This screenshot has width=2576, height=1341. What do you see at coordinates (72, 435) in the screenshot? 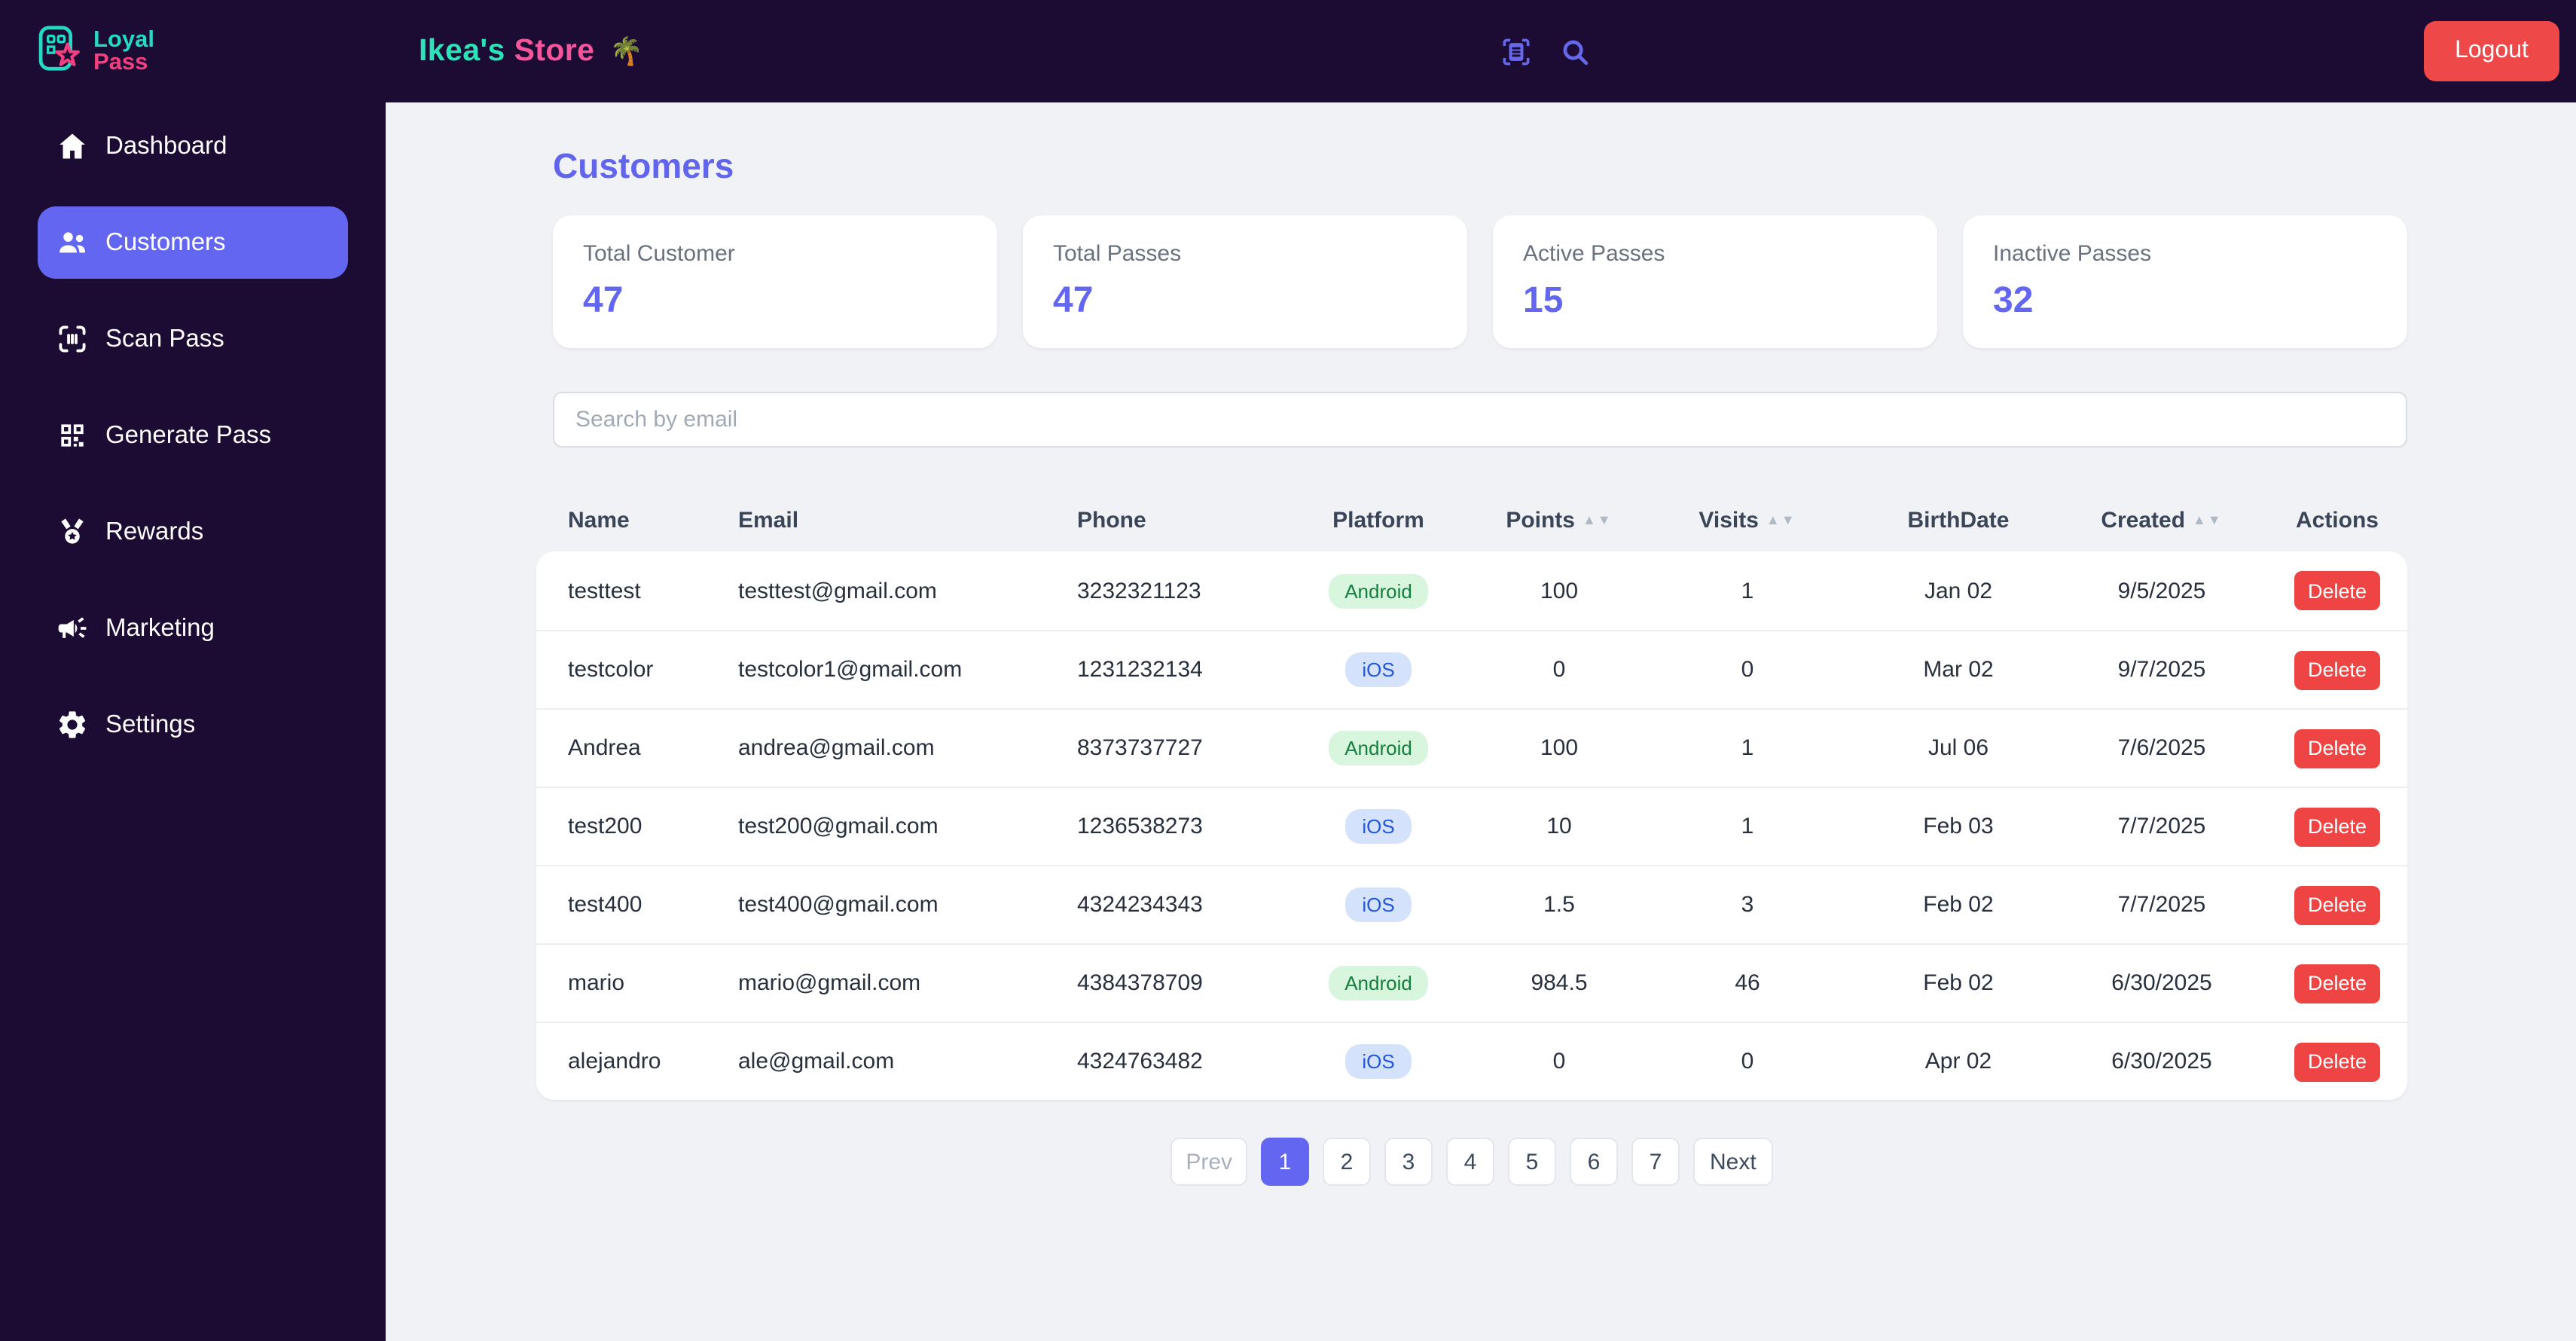
I see `qr-icon` at bounding box center [72, 435].